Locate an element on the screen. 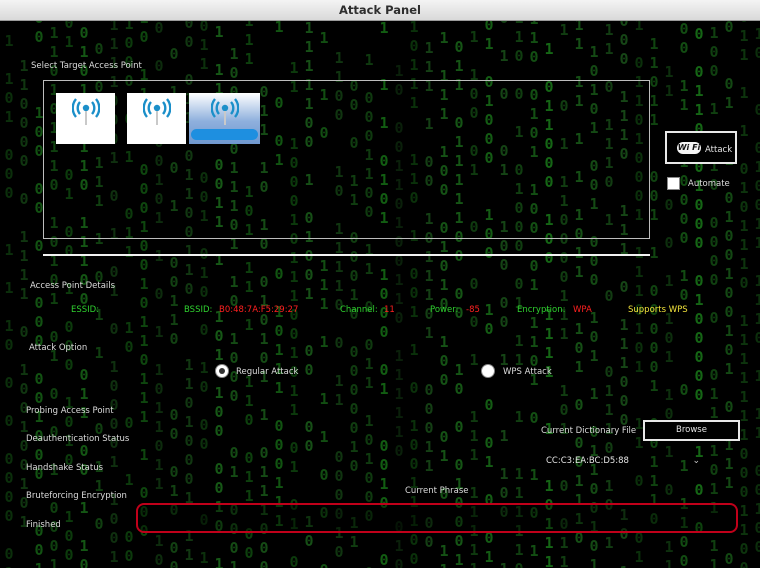 The width and height of the screenshot is (760, 568). encryption-label: Encryption: is located at coordinates (541, 310).